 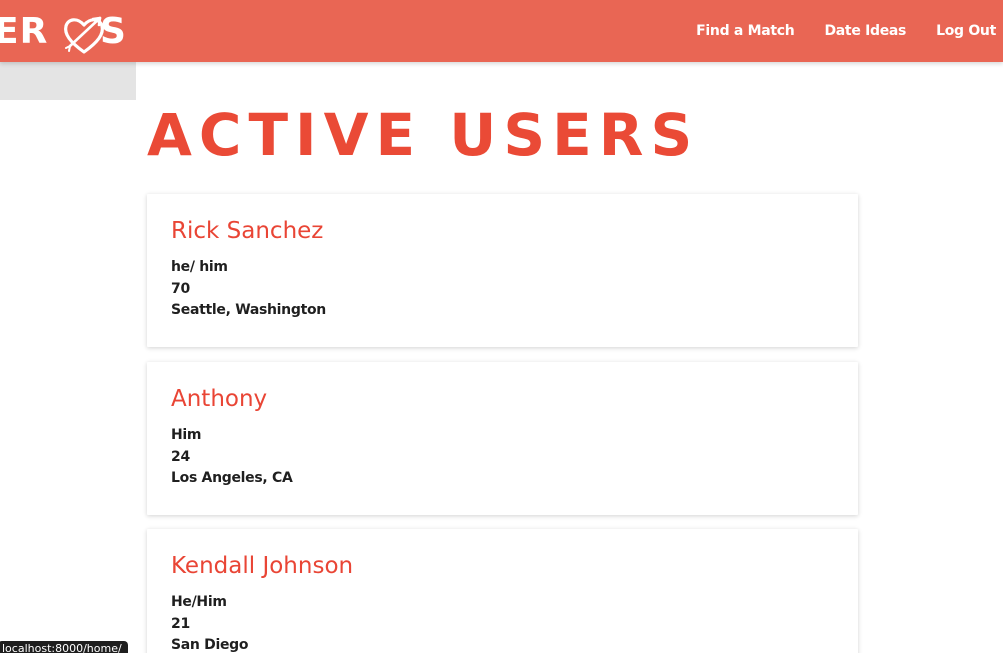 I want to click on user-pronouns: He/Him, so click(x=199, y=602).